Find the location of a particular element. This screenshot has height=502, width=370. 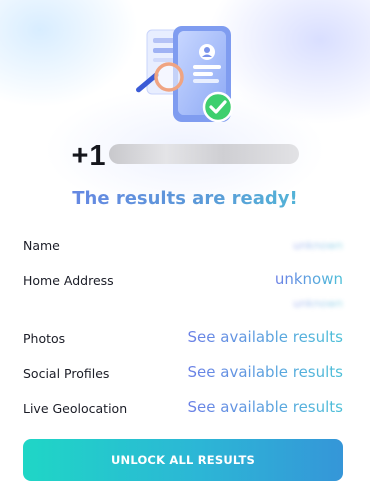

result-label-name: Name is located at coordinates (41, 245).